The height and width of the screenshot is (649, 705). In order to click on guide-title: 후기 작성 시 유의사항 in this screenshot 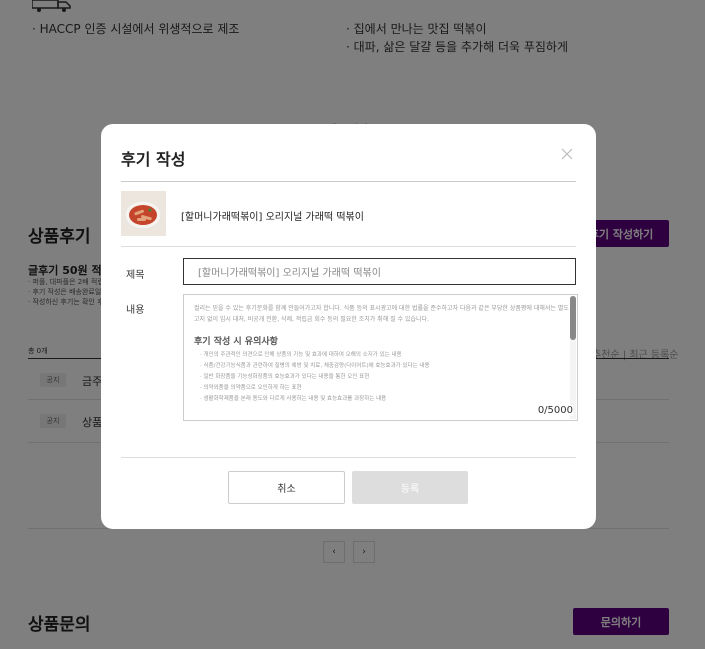, I will do `click(236, 342)`.